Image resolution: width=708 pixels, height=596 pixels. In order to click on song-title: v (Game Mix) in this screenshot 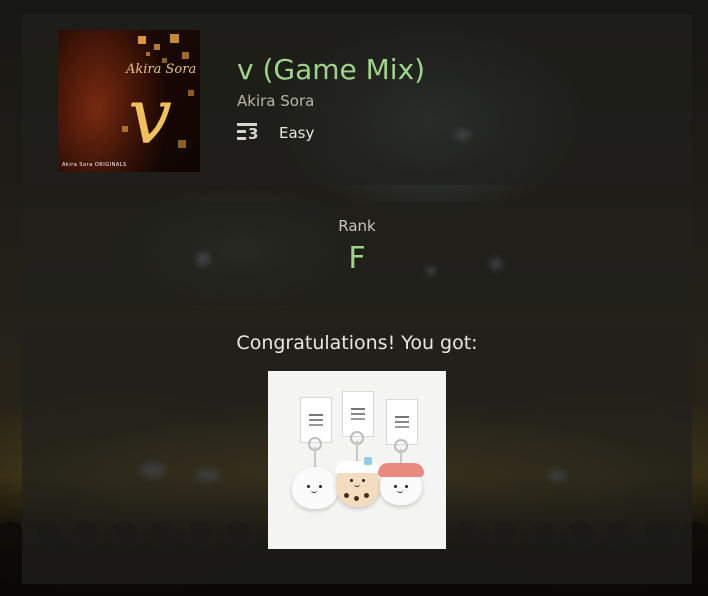, I will do `click(331, 69)`.